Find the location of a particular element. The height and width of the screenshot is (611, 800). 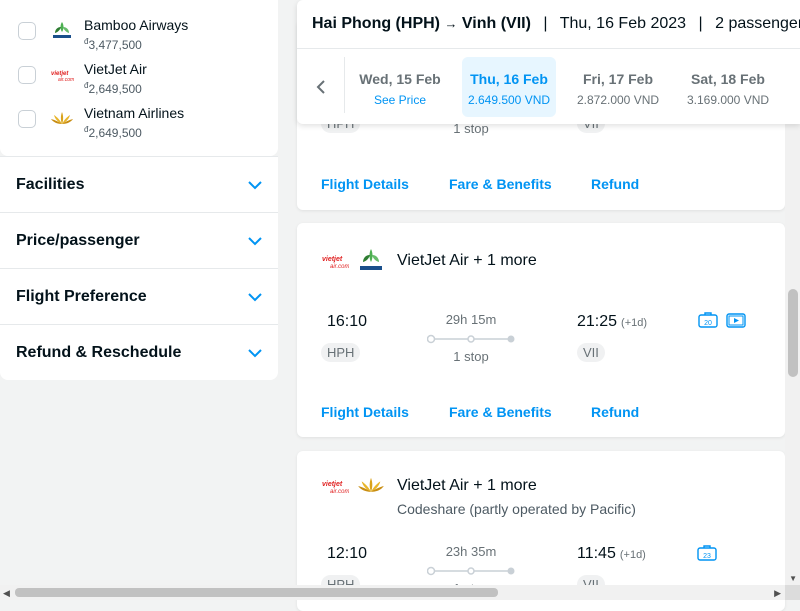

route-arrow: → is located at coordinates (451, 23).